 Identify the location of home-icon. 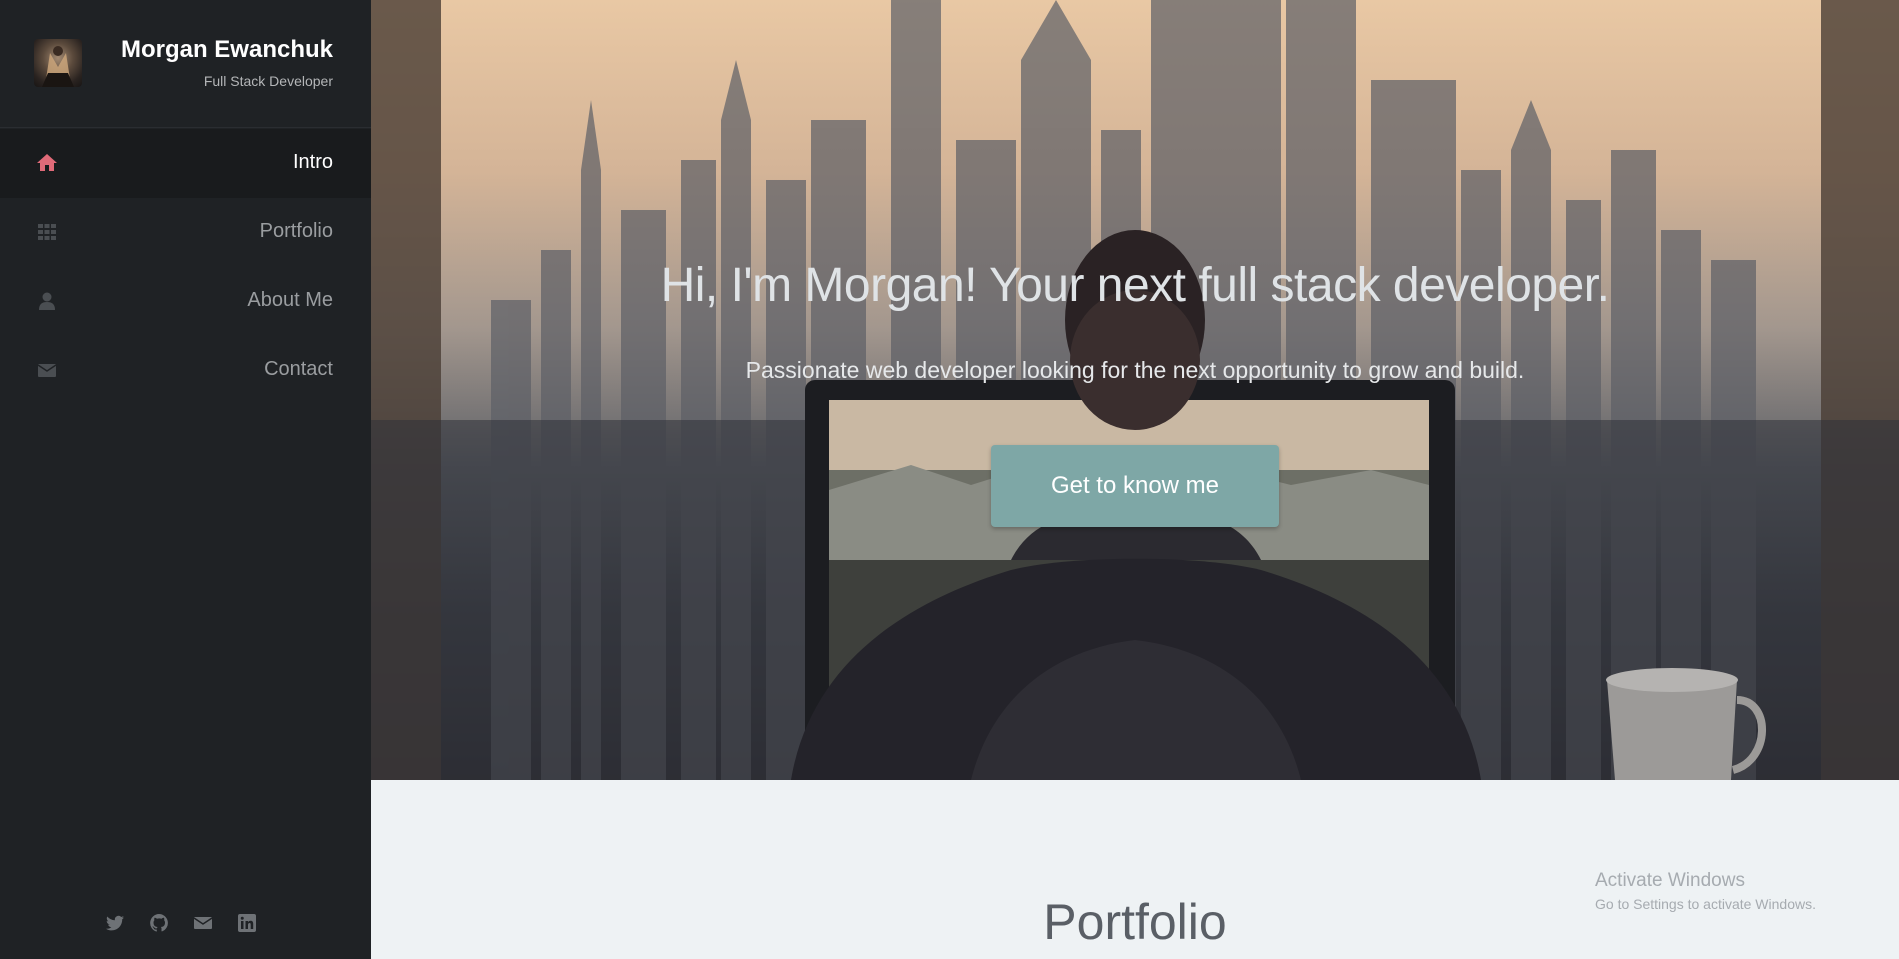
(47, 163).